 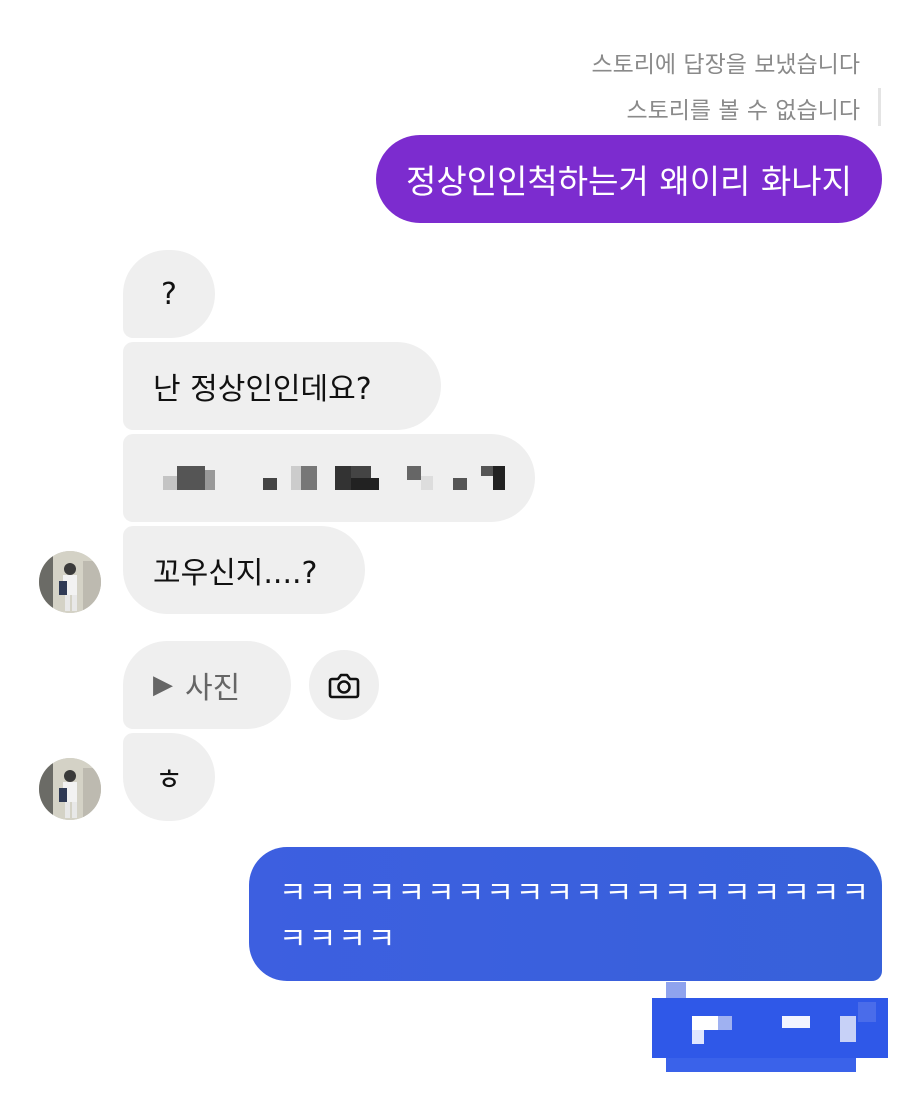 What do you see at coordinates (338, 939) in the screenshot?
I see `sent-message-text-line: ㅋㅋㅋㅋ` at bounding box center [338, 939].